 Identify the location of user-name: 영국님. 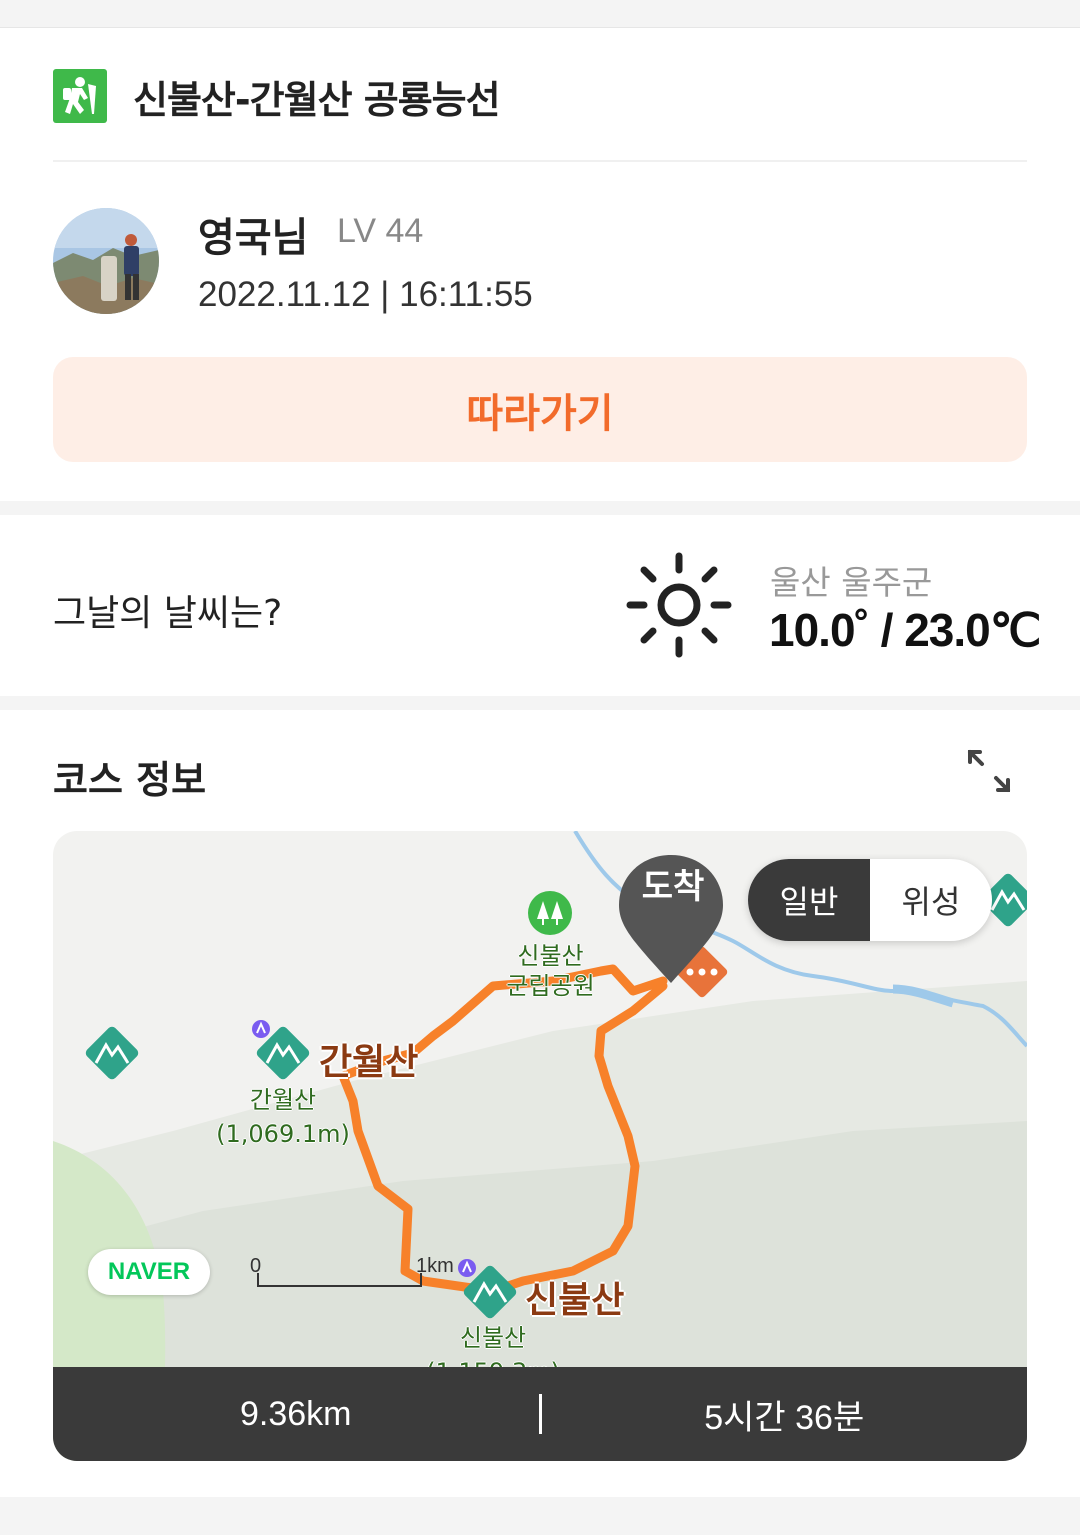
(253, 238).